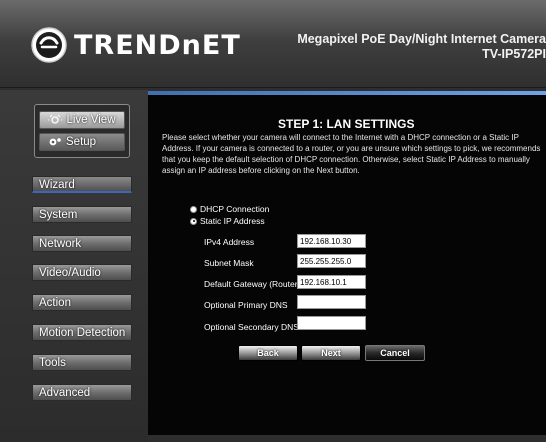 The image size is (546, 442). I want to click on page-title: STEP 1: LAN SETTINGS, so click(346, 124).